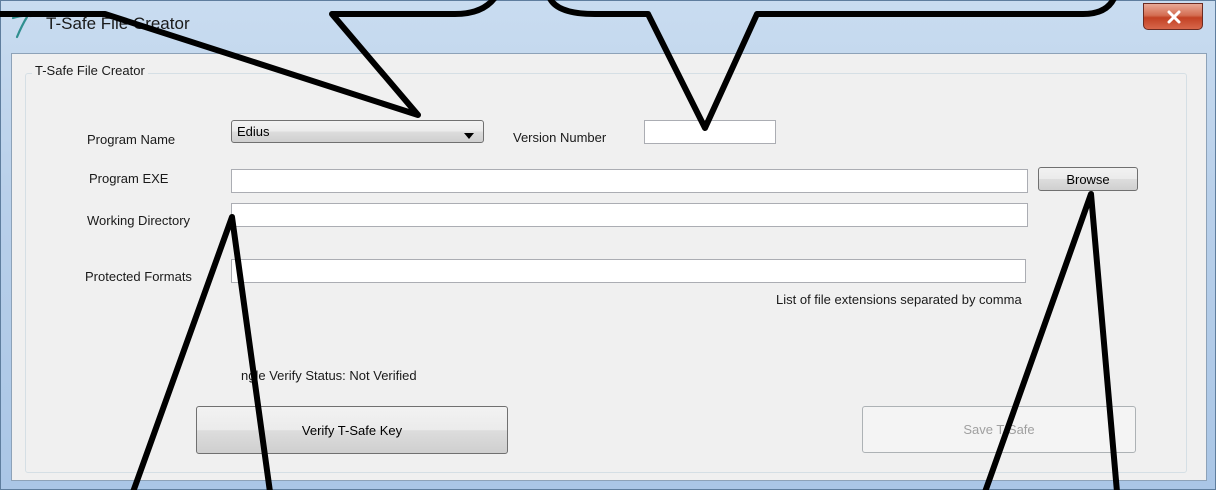 The height and width of the screenshot is (490, 1216). I want to click on program-exe-input, so click(629, 181).